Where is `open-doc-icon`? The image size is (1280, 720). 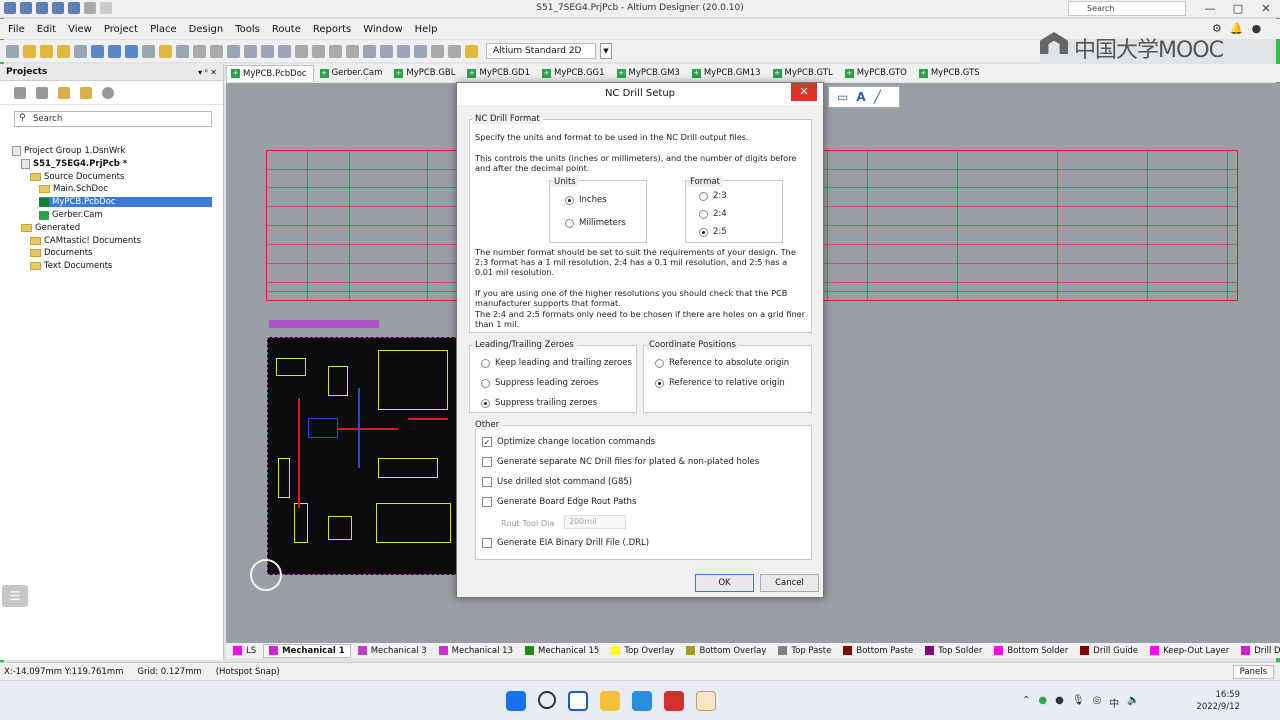
open-doc-icon is located at coordinates (165, 51).